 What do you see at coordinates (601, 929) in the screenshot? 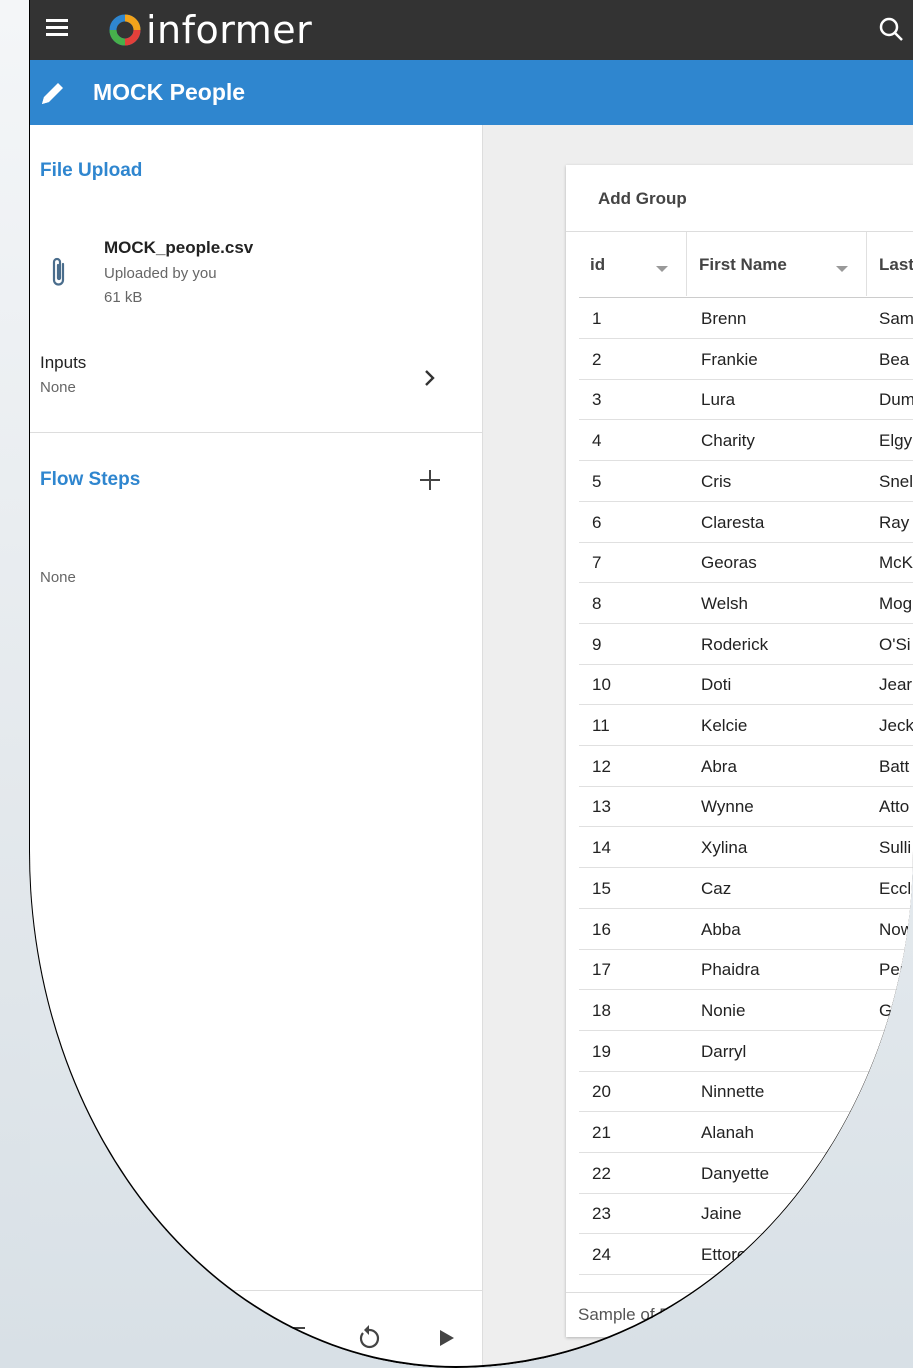
I see `cell-id: 16` at bounding box center [601, 929].